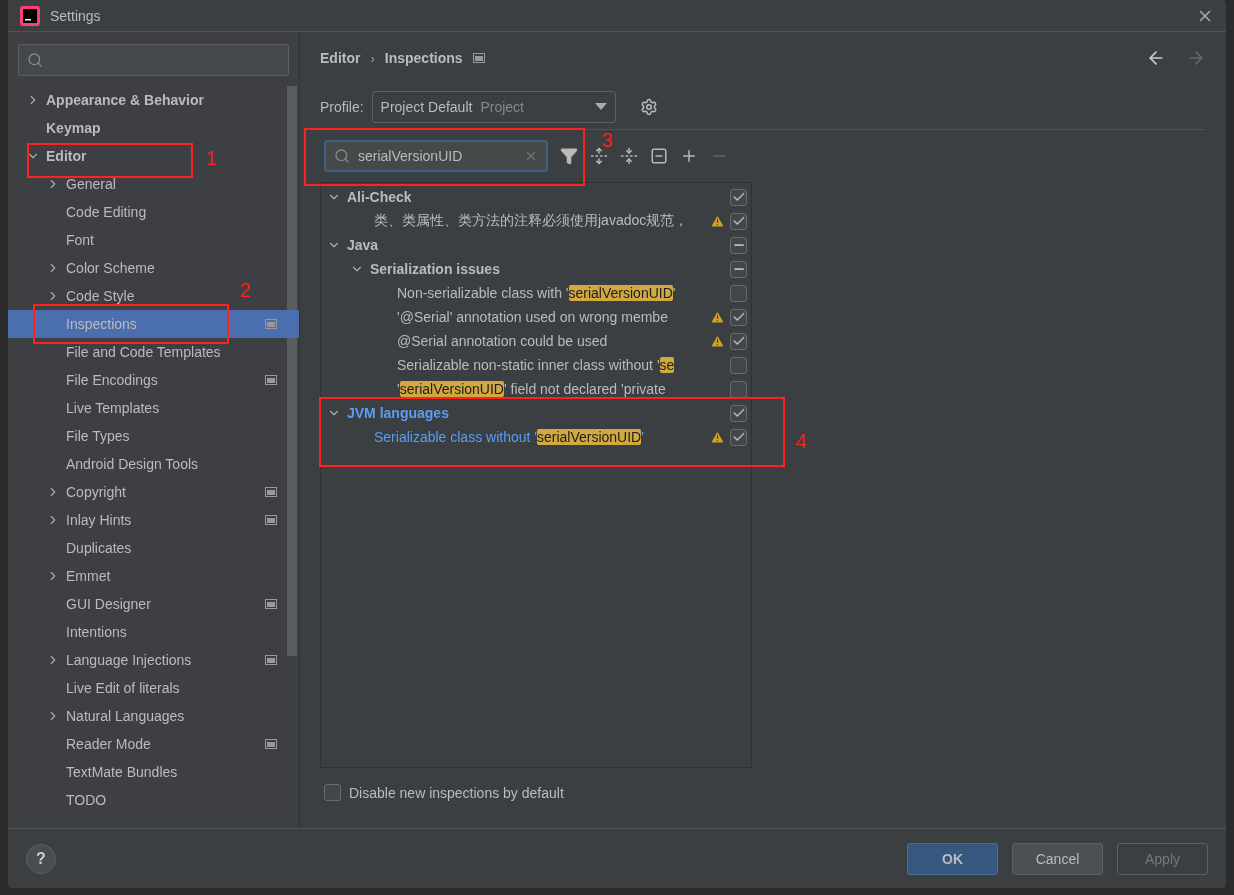  I want to click on sidebar-item: Emmet, so click(62, 576).